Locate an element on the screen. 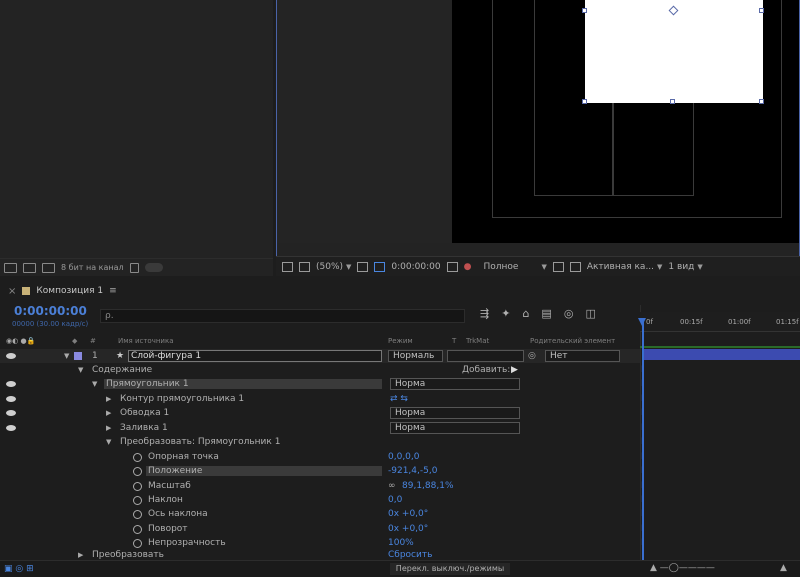 This screenshot has width=800, height=577. comp-mini-flowchart-icon: ⇶ is located at coordinates (484, 313).